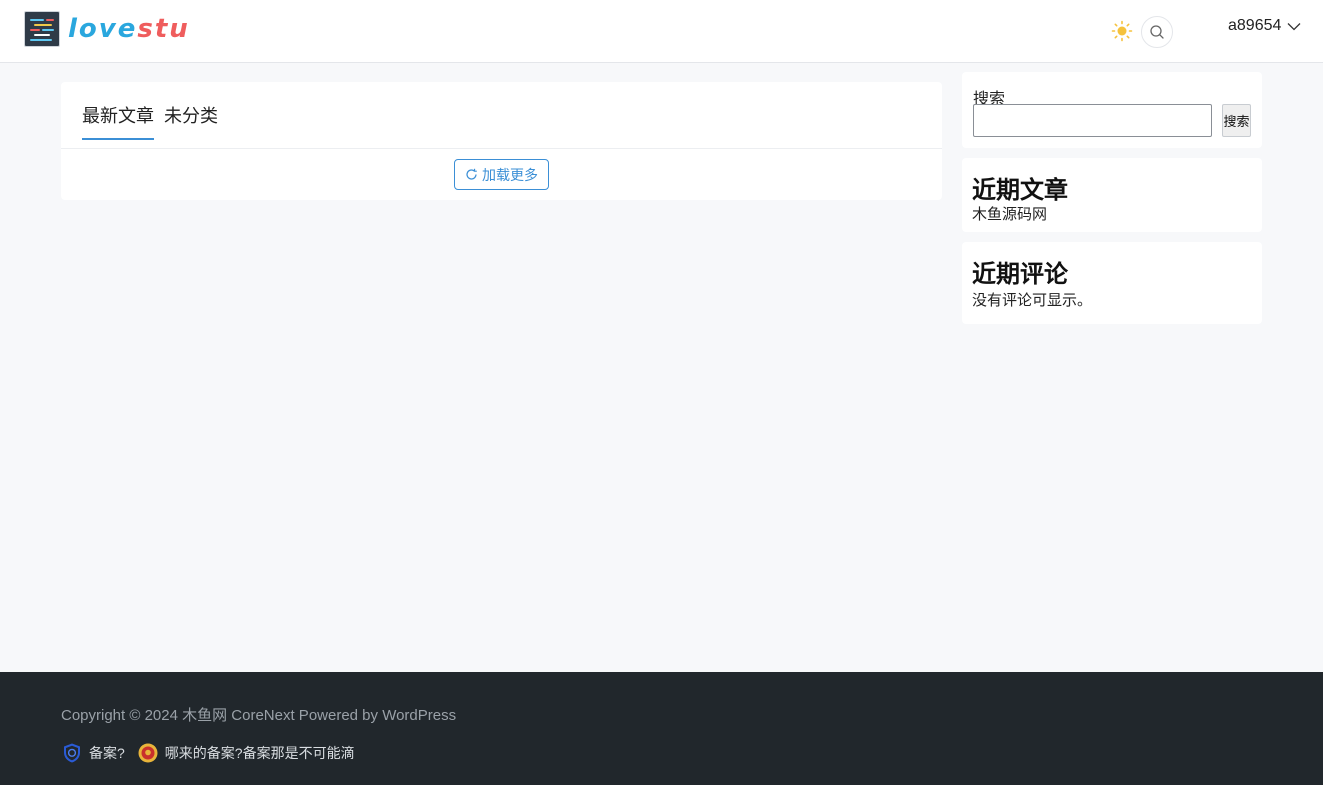 The height and width of the screenshot is (785, 1323). I want to click on search-icon, so click(1157, 32).